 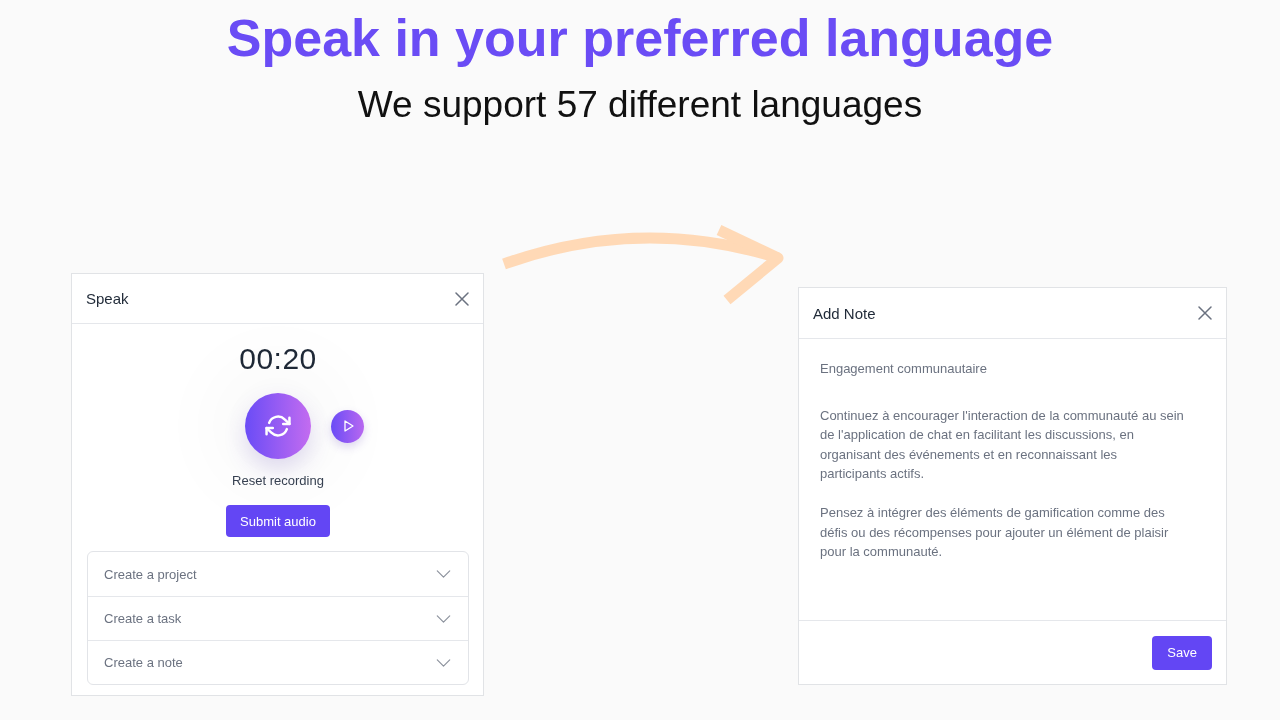 What do you see at coordinates (903, 369) in the screenshot?
I see `note-heading: Engagement communautaire` at bounding box center [903, 369].